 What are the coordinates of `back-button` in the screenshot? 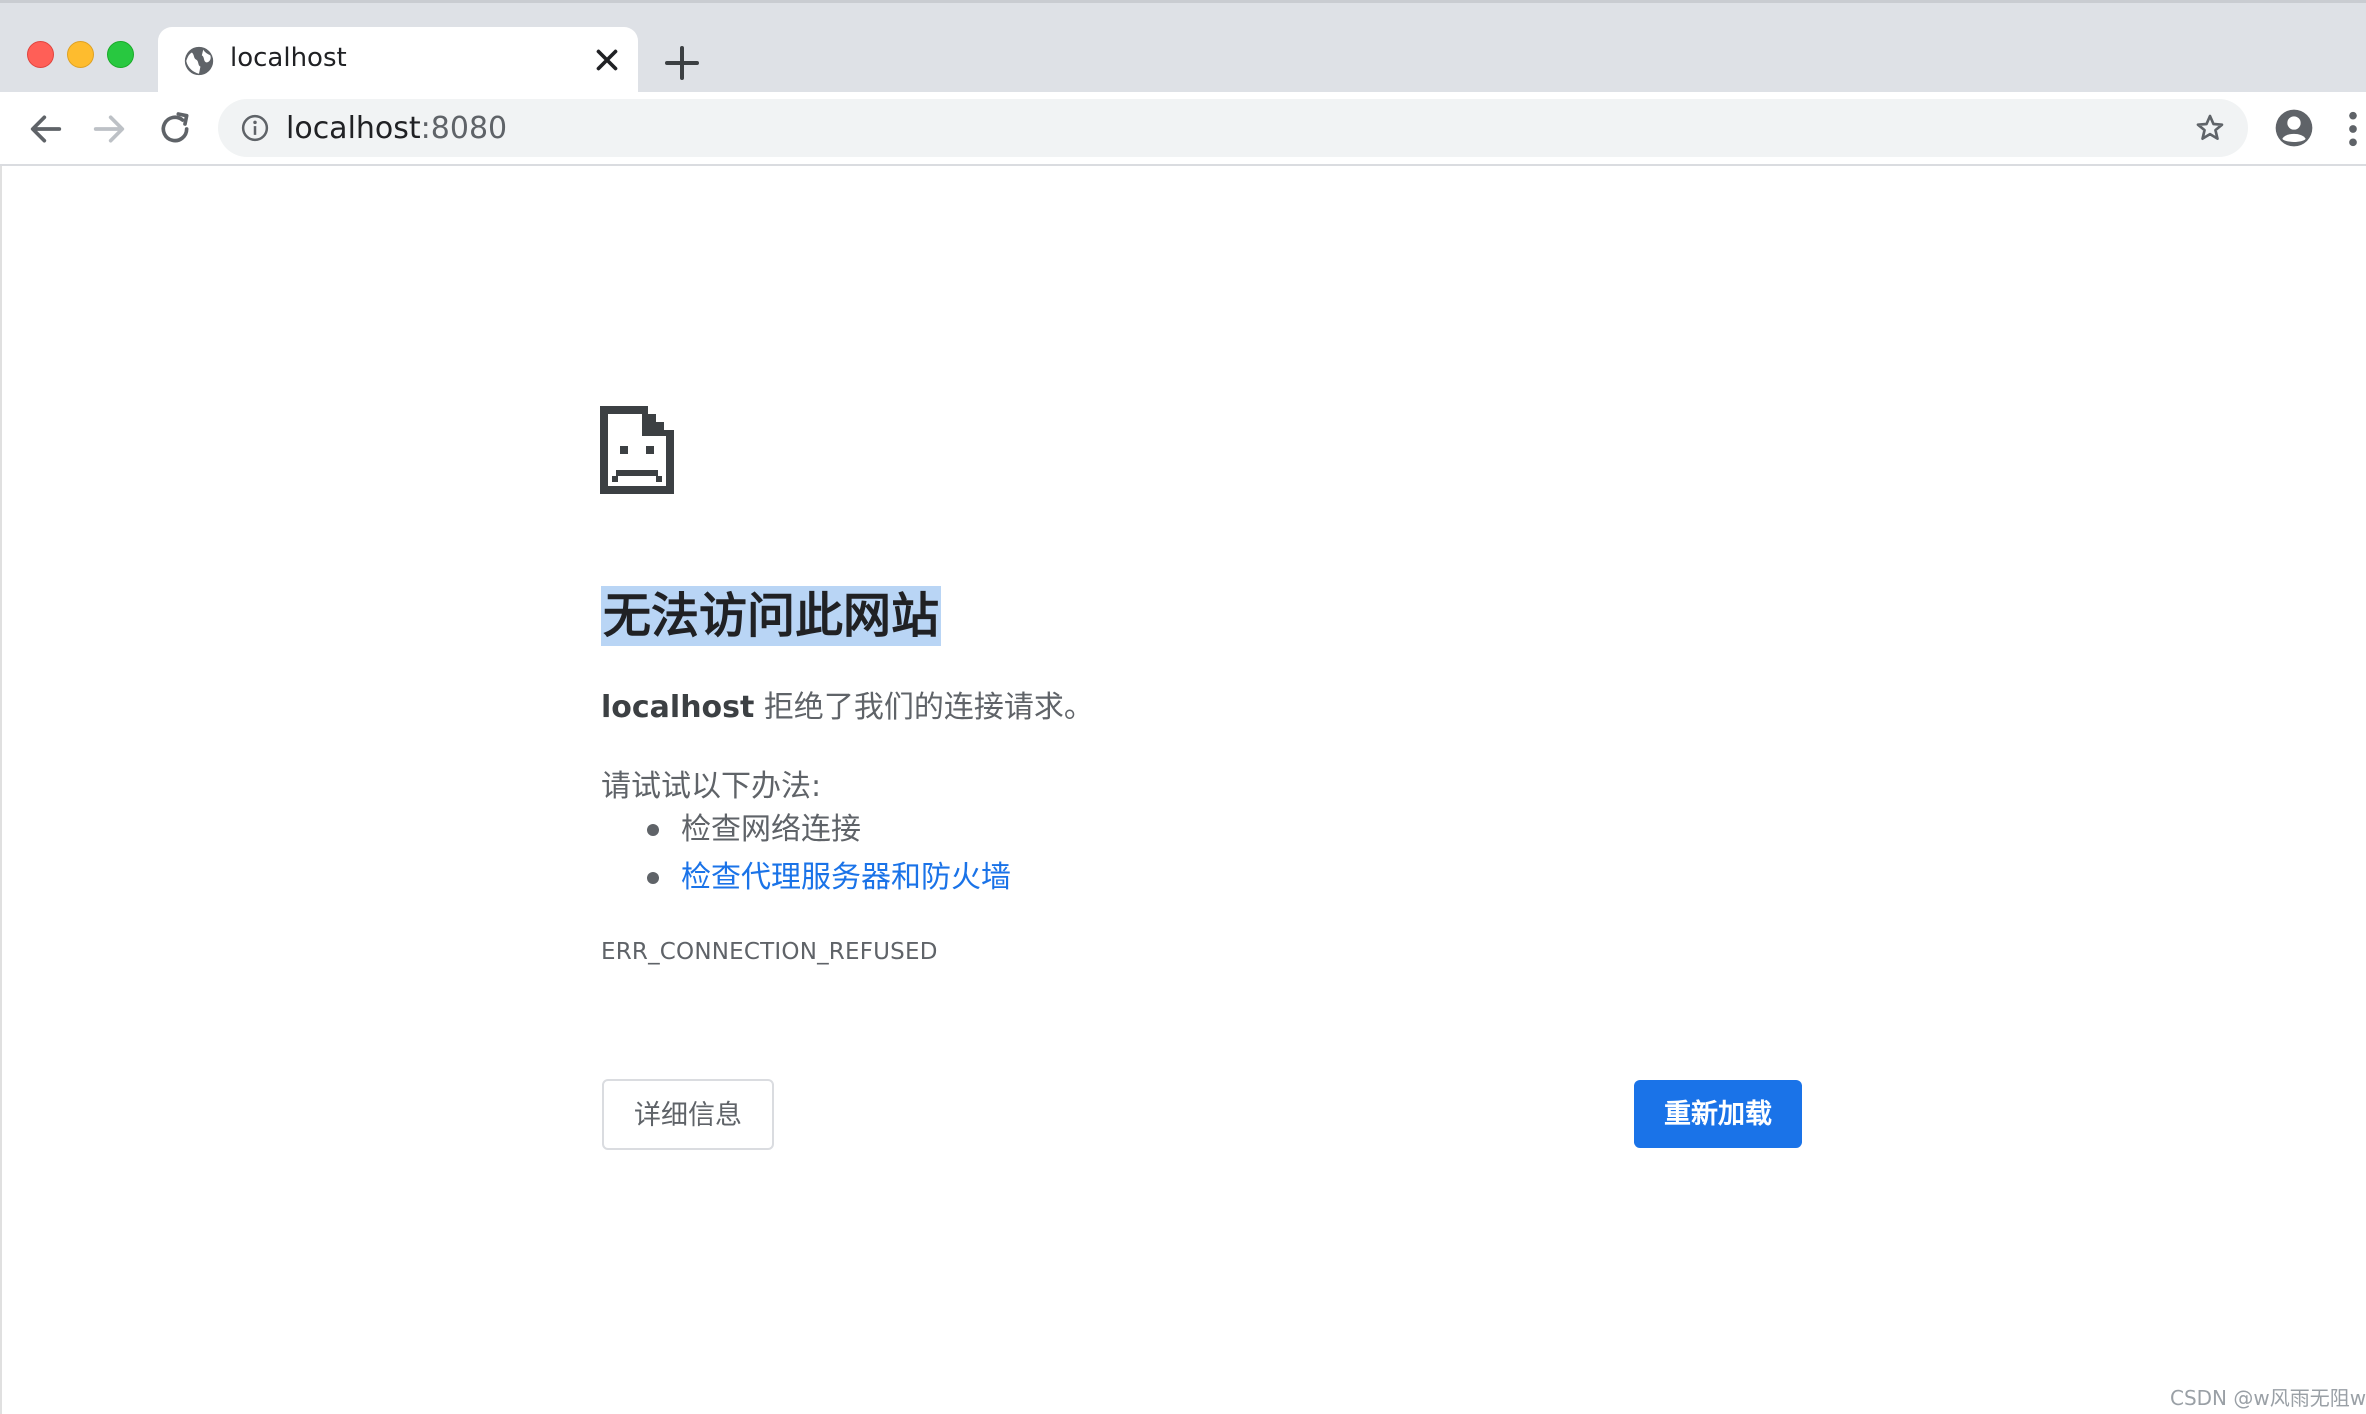 It's located at (46, 129).